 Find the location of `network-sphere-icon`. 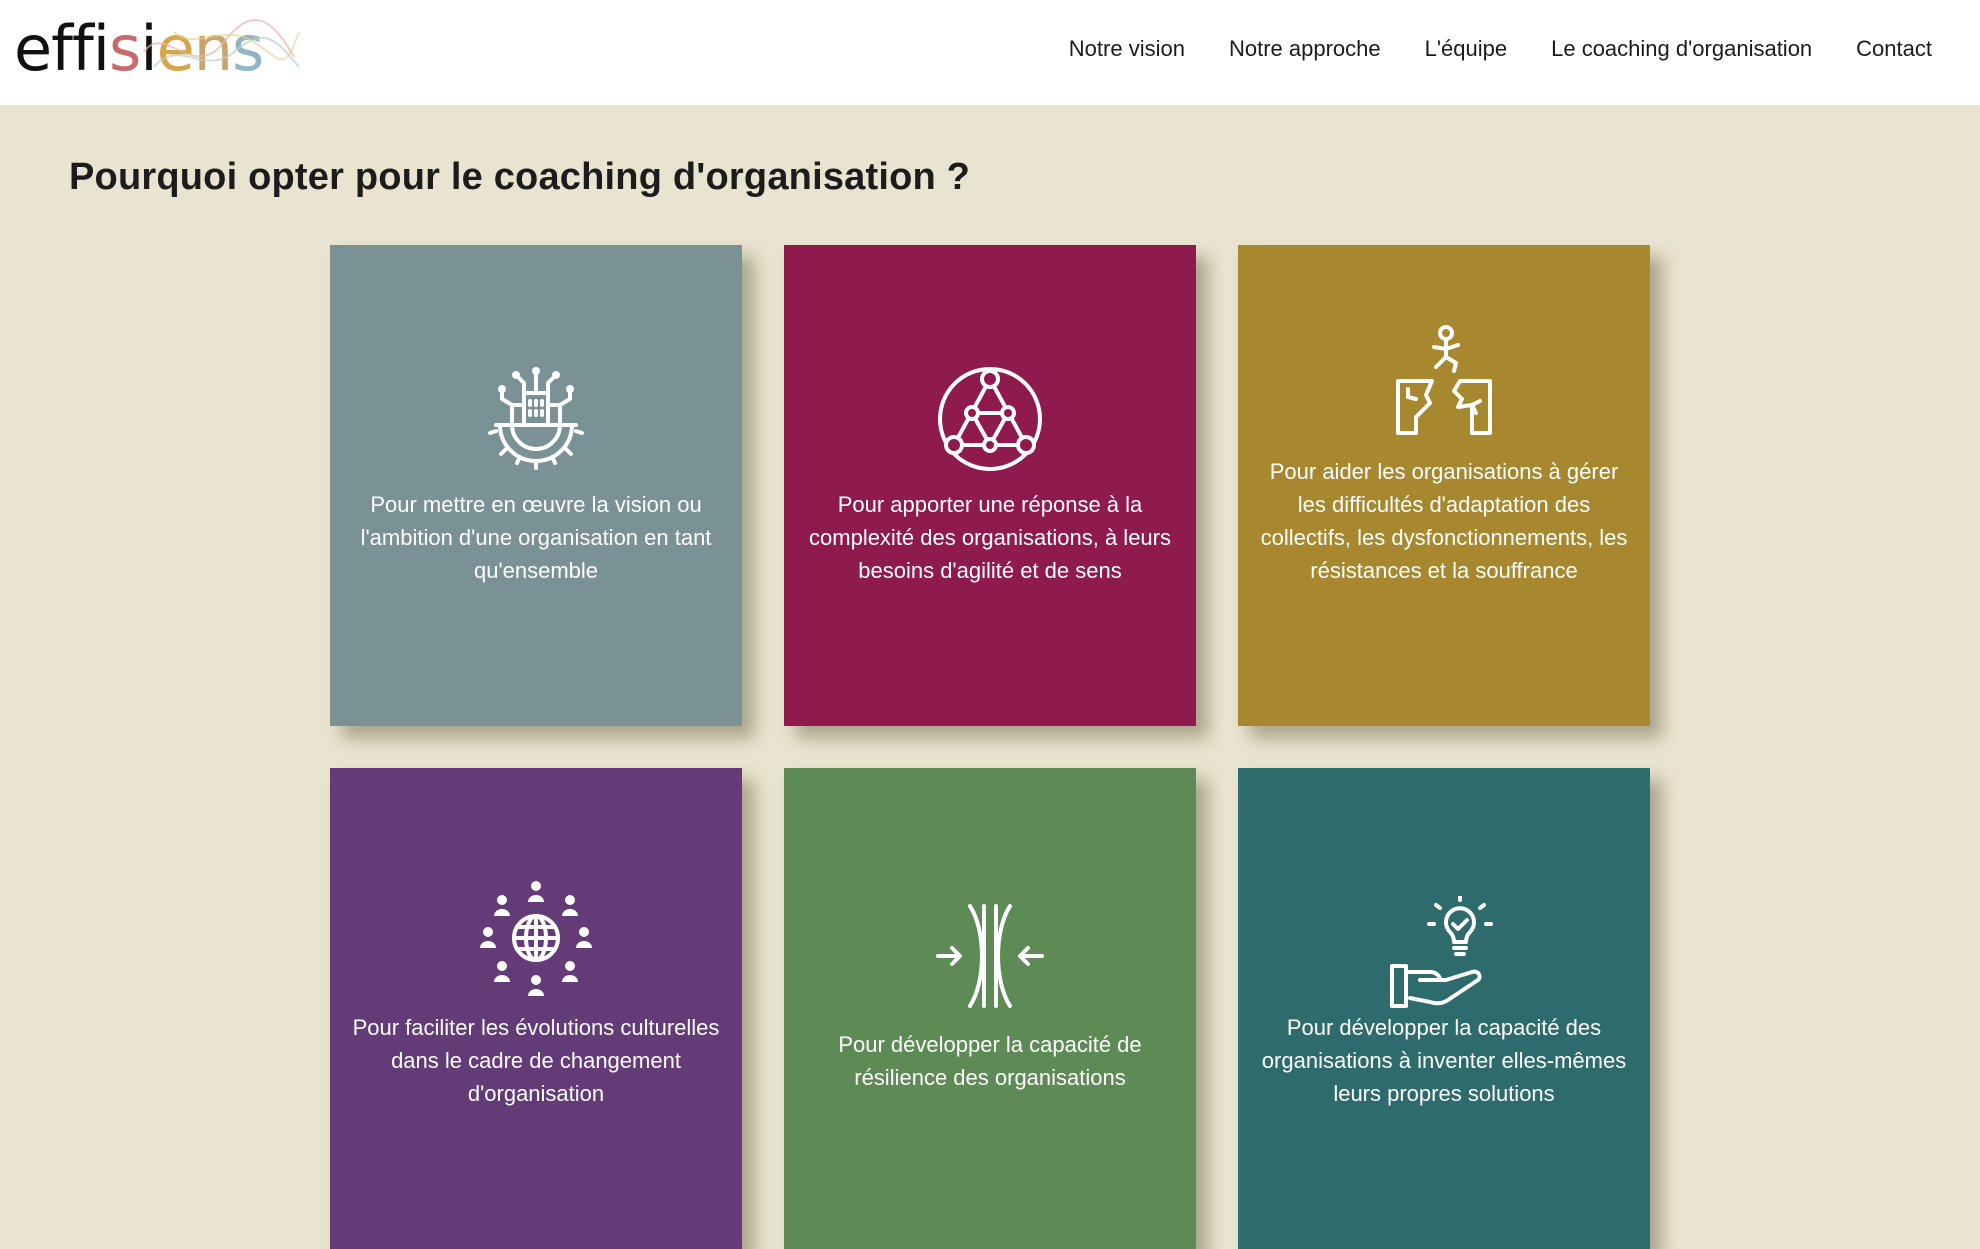

network-sphere-icon is located at coordinates (990, 419).